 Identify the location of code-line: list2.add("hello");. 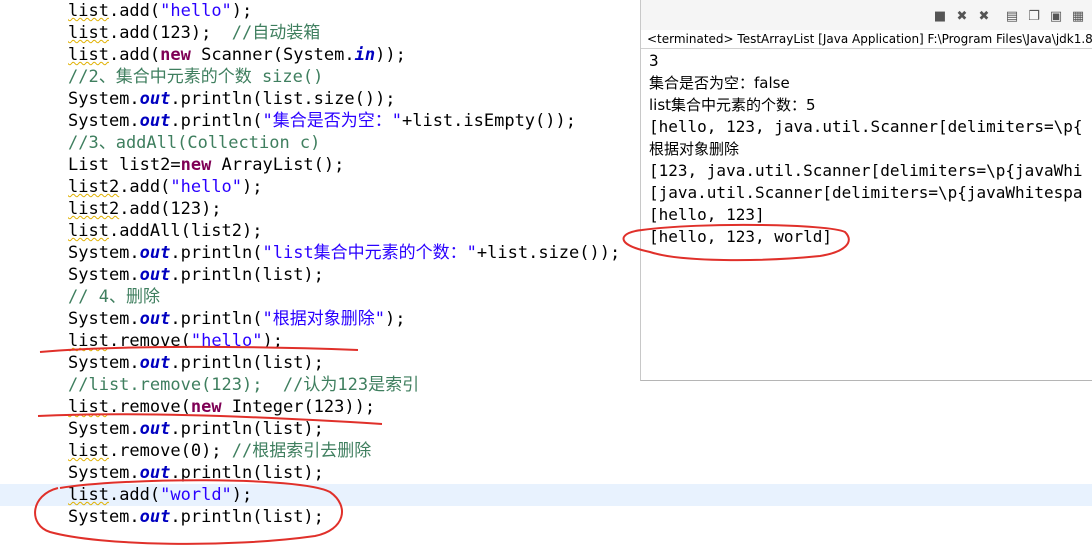
(165, 187).